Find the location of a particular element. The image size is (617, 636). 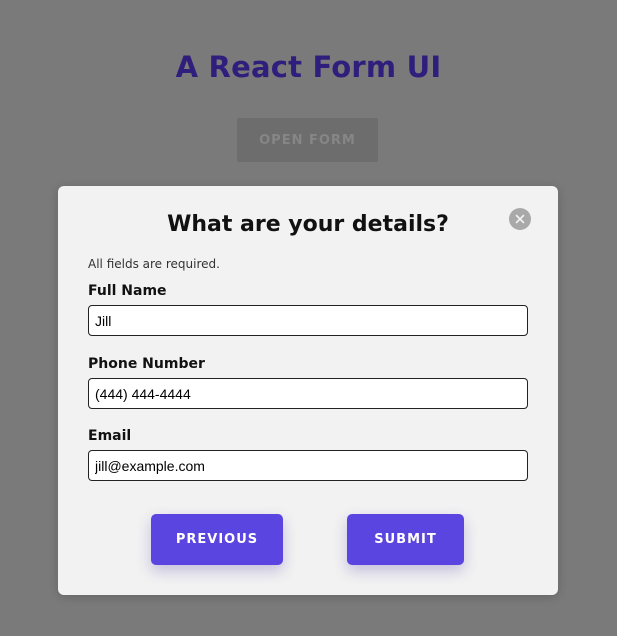

full-name-input is located at coordinates (308, 320).